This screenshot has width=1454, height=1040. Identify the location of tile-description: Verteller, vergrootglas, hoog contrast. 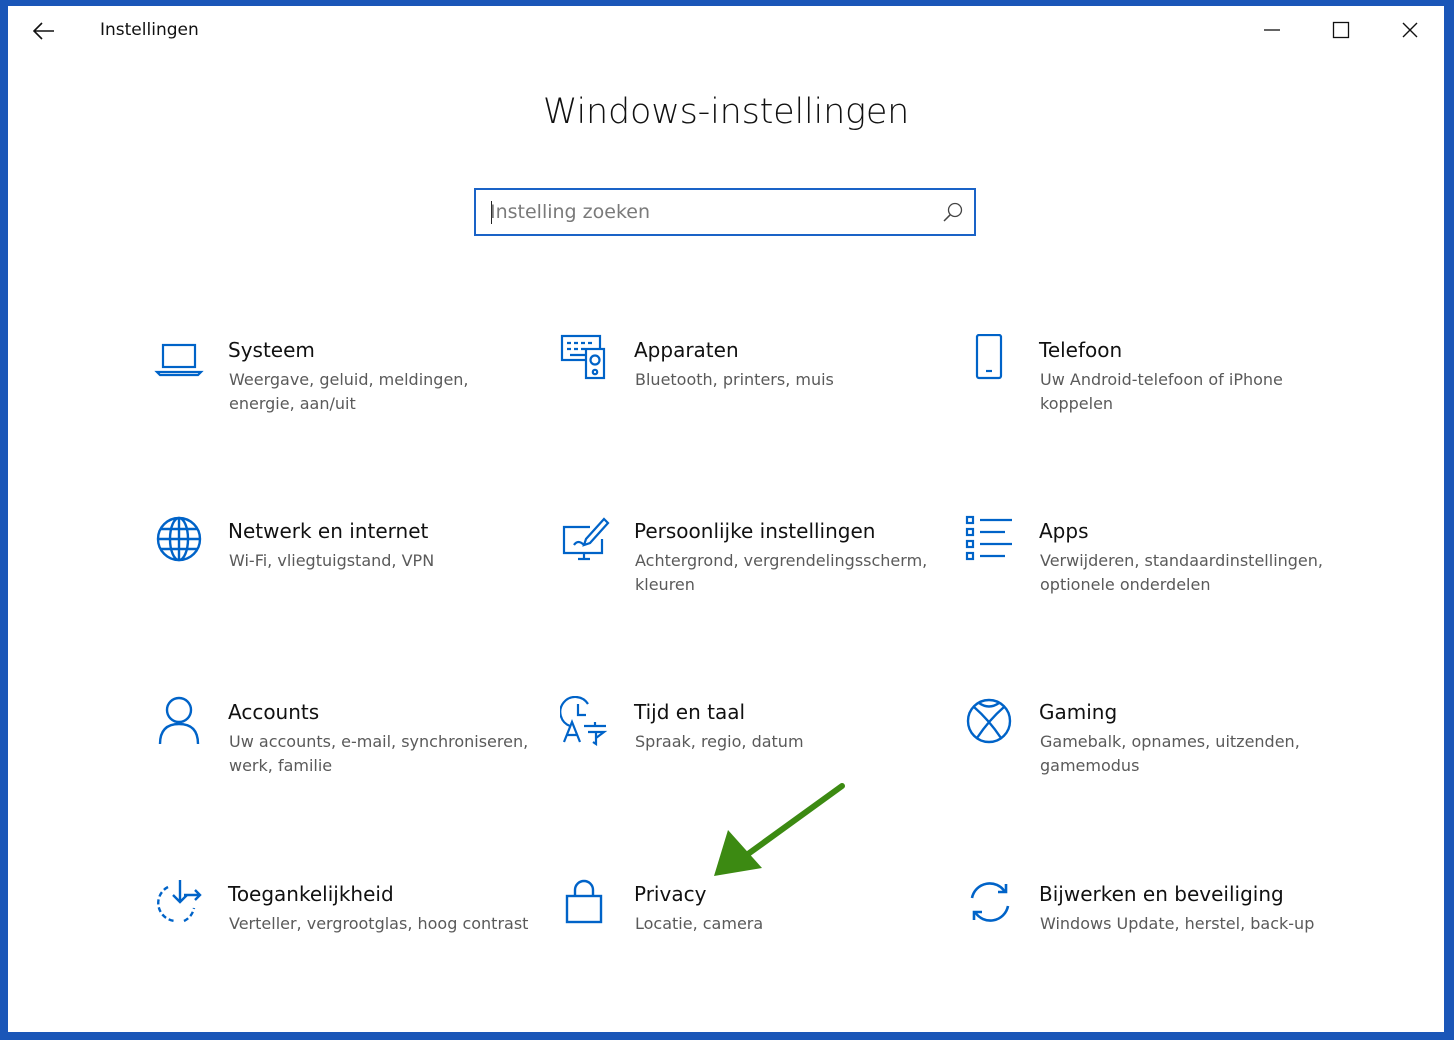
(379, 923).